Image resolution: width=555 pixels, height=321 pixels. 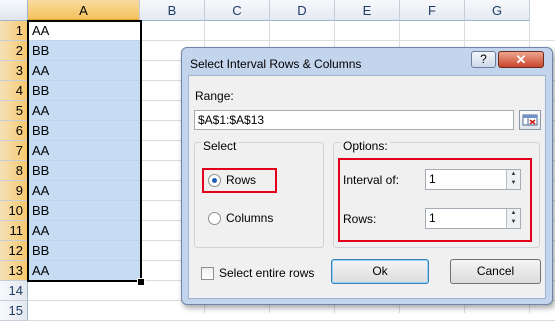 I want to click on columns-radio, so click(x=214, y=218).